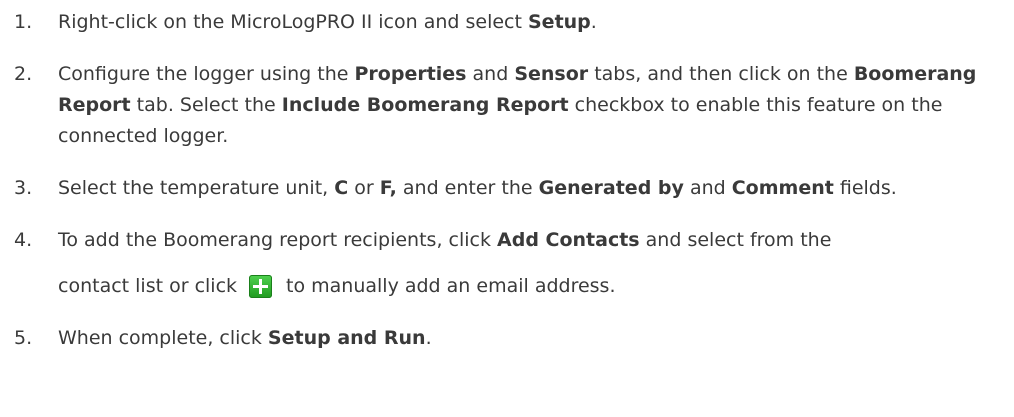  I want to click on green-plus-icon, so click(261, 286).